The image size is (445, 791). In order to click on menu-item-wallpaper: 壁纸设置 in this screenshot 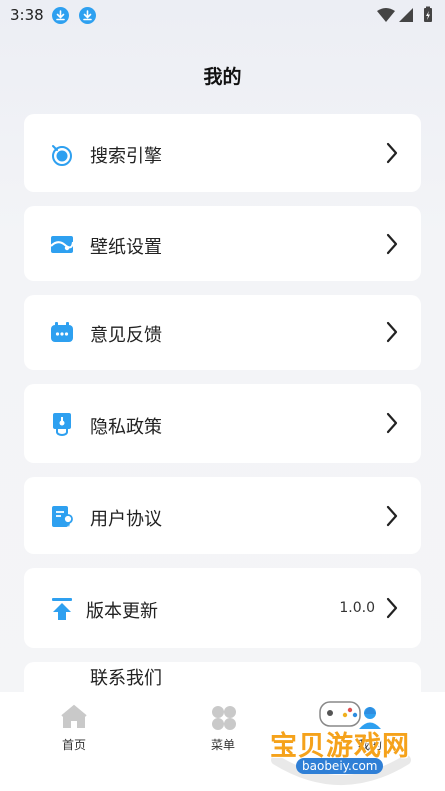, I will do `click(222, 243)`.